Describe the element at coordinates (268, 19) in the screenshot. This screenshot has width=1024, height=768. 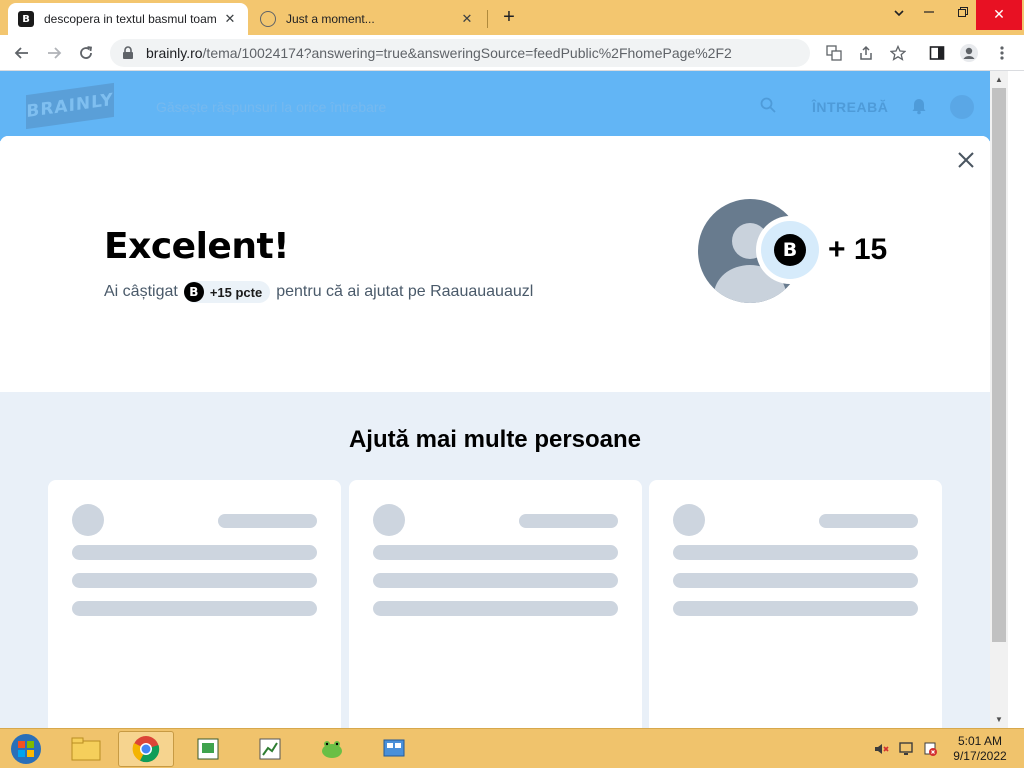
I see `globe-icon` at that location.